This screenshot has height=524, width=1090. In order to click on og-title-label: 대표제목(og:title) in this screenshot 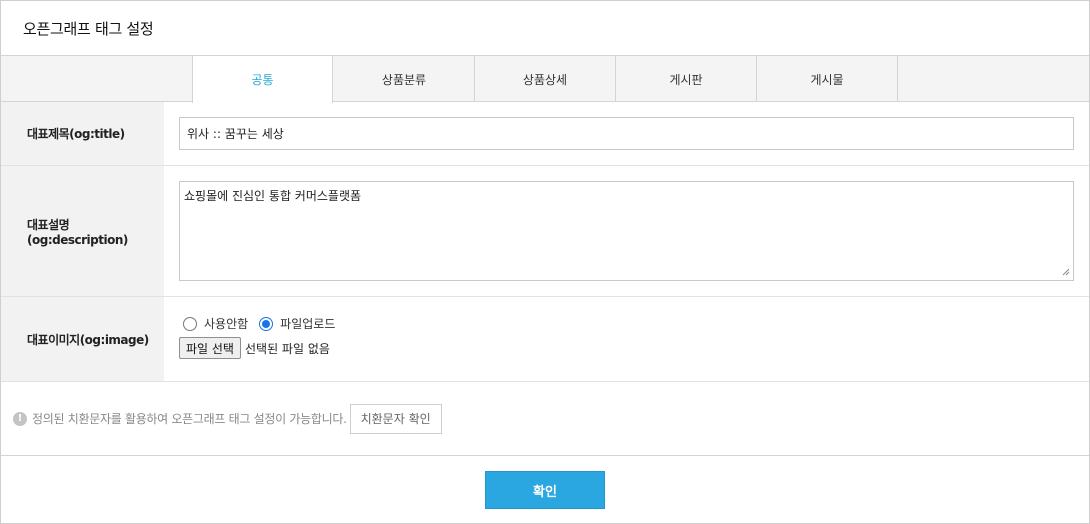, I will do `click(82, 133)`.